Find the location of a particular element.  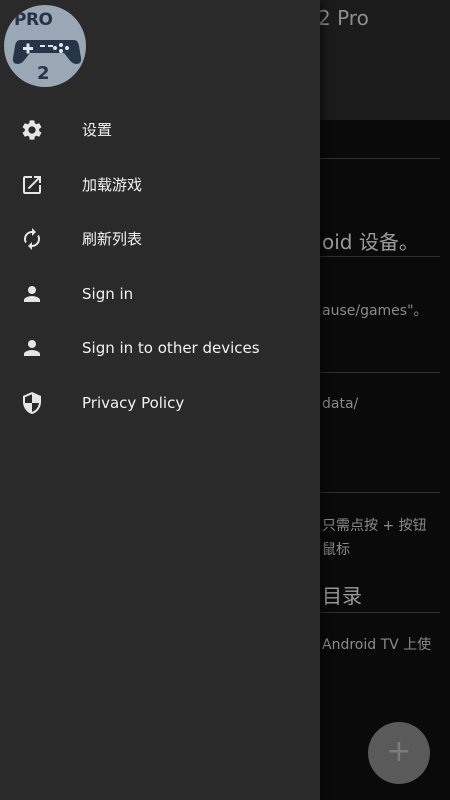

games-path-text: ause/games"。 is located at coordinates (375, 311).